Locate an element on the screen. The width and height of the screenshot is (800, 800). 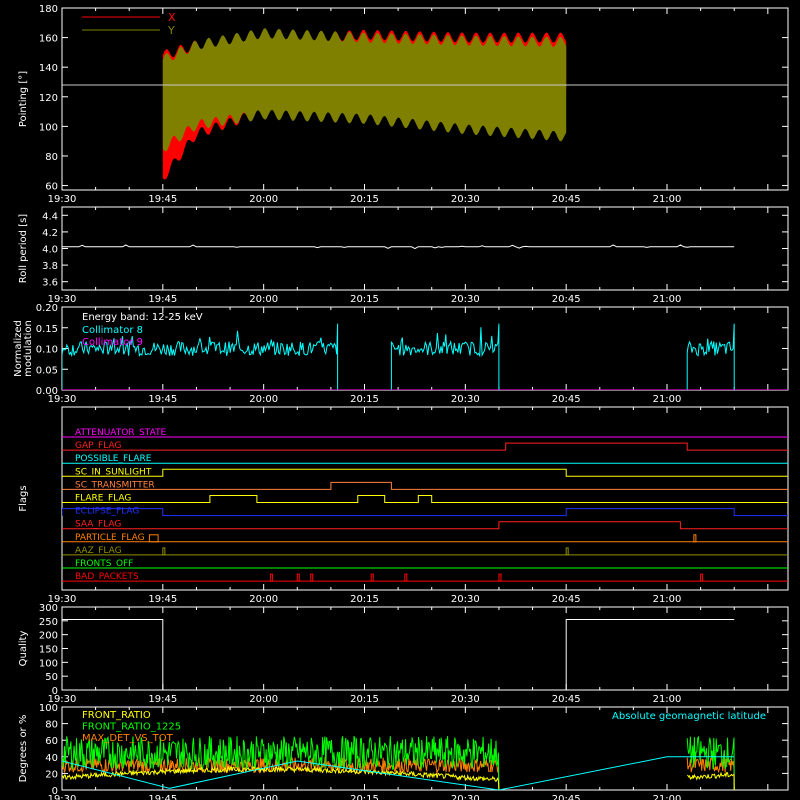
legend-label: X is located at coordinates (172, 17).